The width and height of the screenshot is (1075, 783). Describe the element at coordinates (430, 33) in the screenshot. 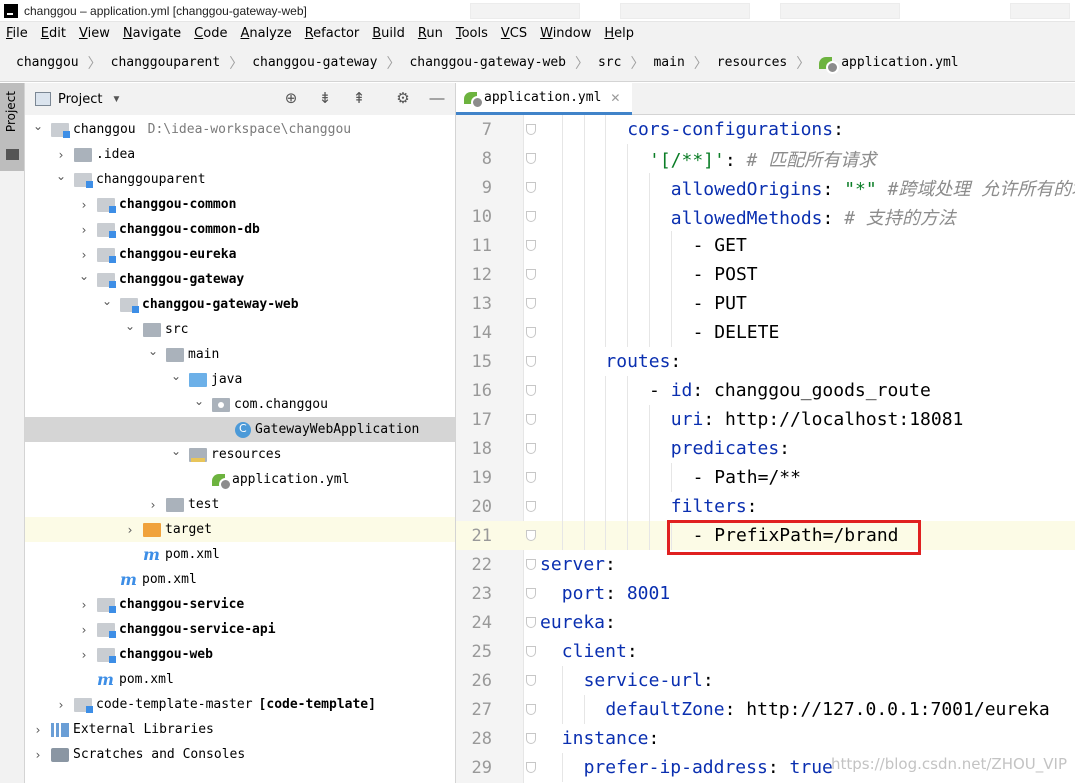

I see `menu-run: Run` at that location.